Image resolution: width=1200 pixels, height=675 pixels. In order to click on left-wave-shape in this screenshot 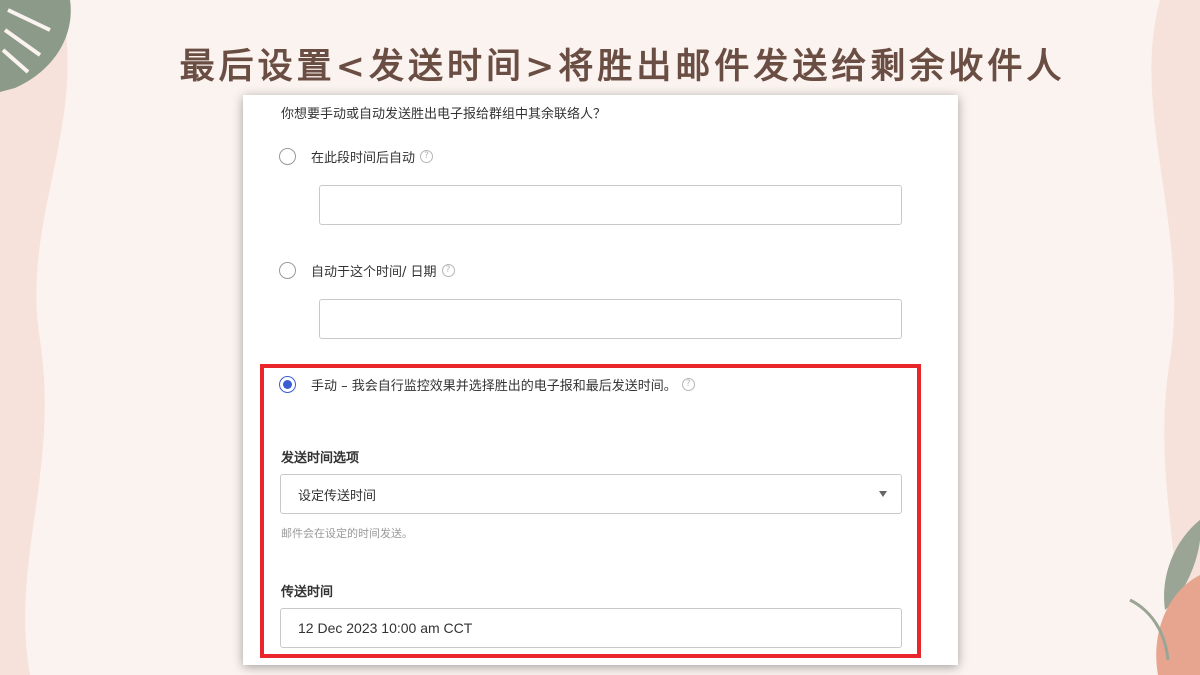, I will do `click(34, 337)`.